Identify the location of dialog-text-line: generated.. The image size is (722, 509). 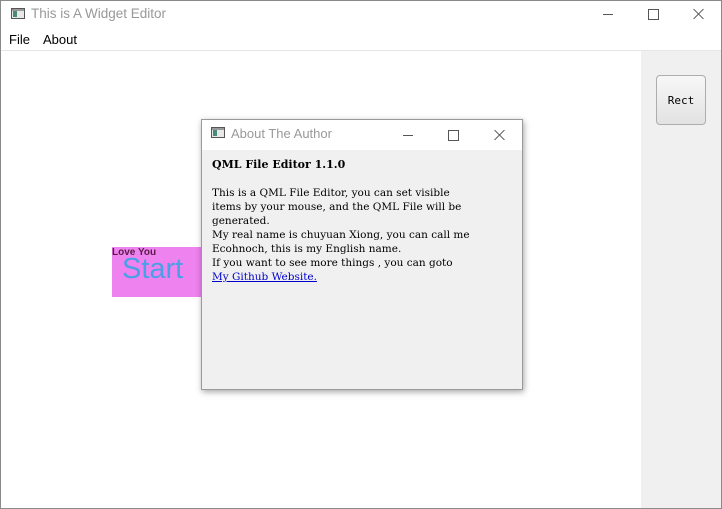
(241, 221).